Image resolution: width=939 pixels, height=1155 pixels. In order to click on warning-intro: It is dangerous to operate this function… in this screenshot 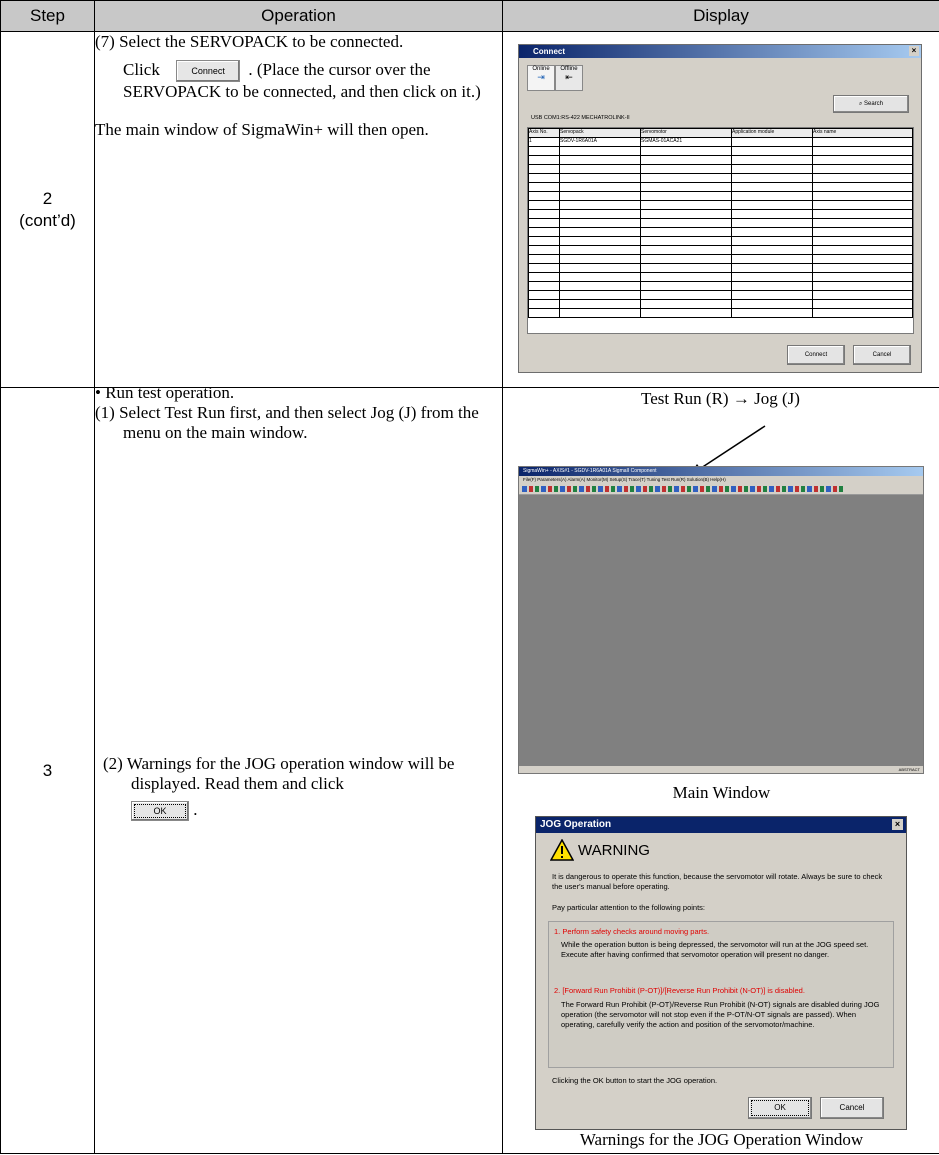, I will do `click(717, 881)`.